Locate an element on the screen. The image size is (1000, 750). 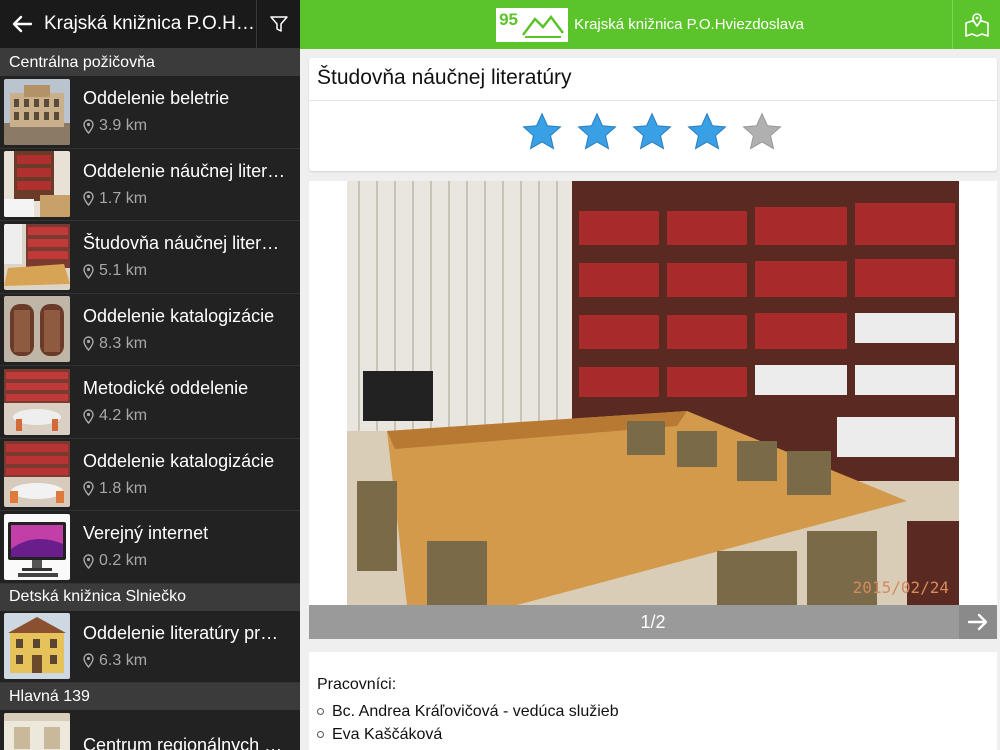
section-header: Hlavná 139 is located at coordinates (150, 696).